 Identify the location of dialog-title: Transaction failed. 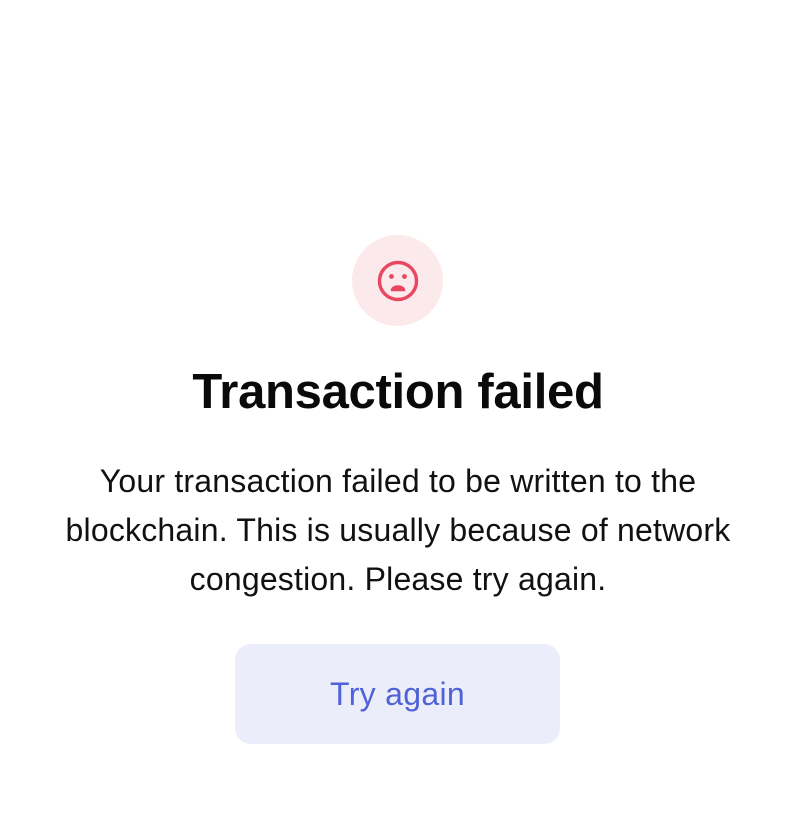
(398, 392).